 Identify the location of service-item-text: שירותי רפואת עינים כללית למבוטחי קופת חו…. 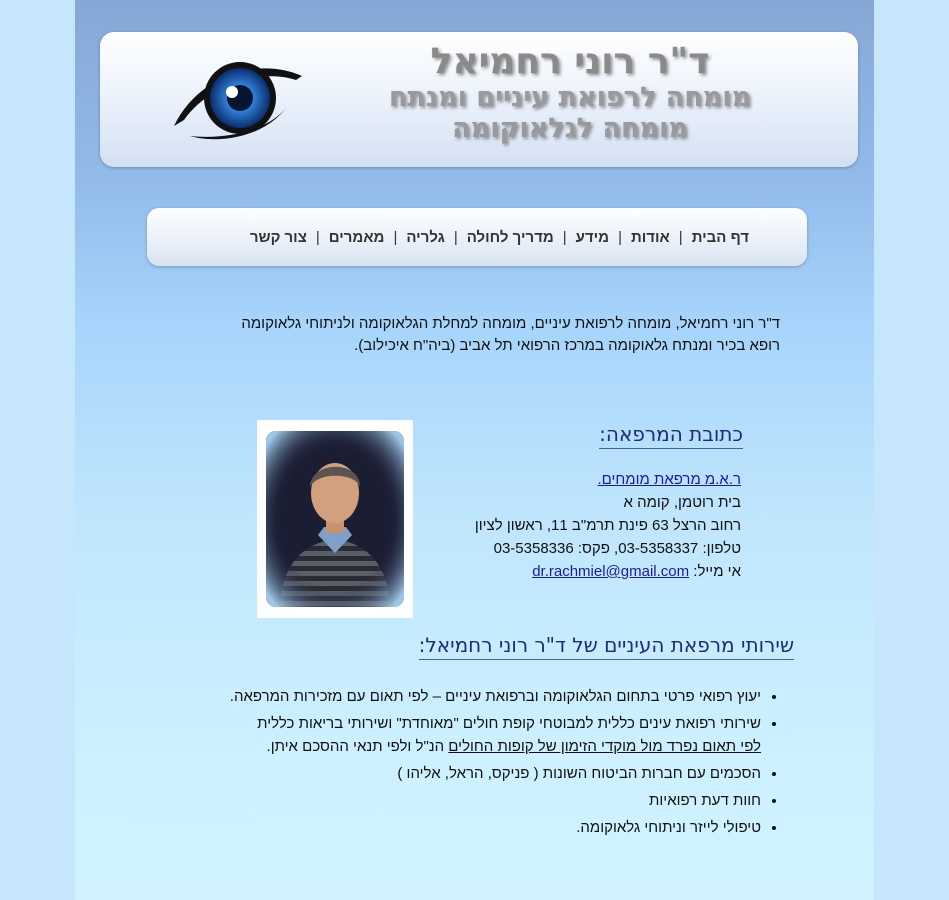
(509, 723).